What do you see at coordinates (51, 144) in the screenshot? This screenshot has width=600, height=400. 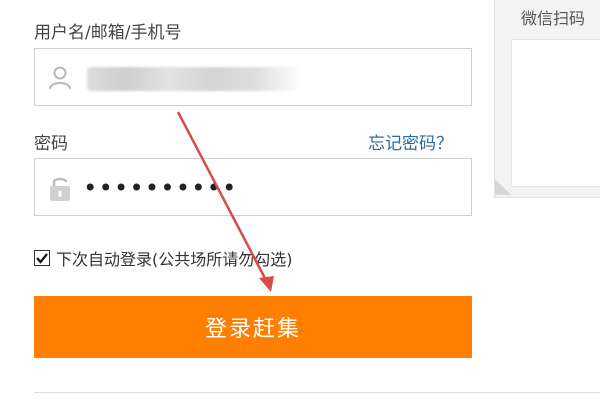 I see `password-label: 密码` at bounding box center [51, 144].